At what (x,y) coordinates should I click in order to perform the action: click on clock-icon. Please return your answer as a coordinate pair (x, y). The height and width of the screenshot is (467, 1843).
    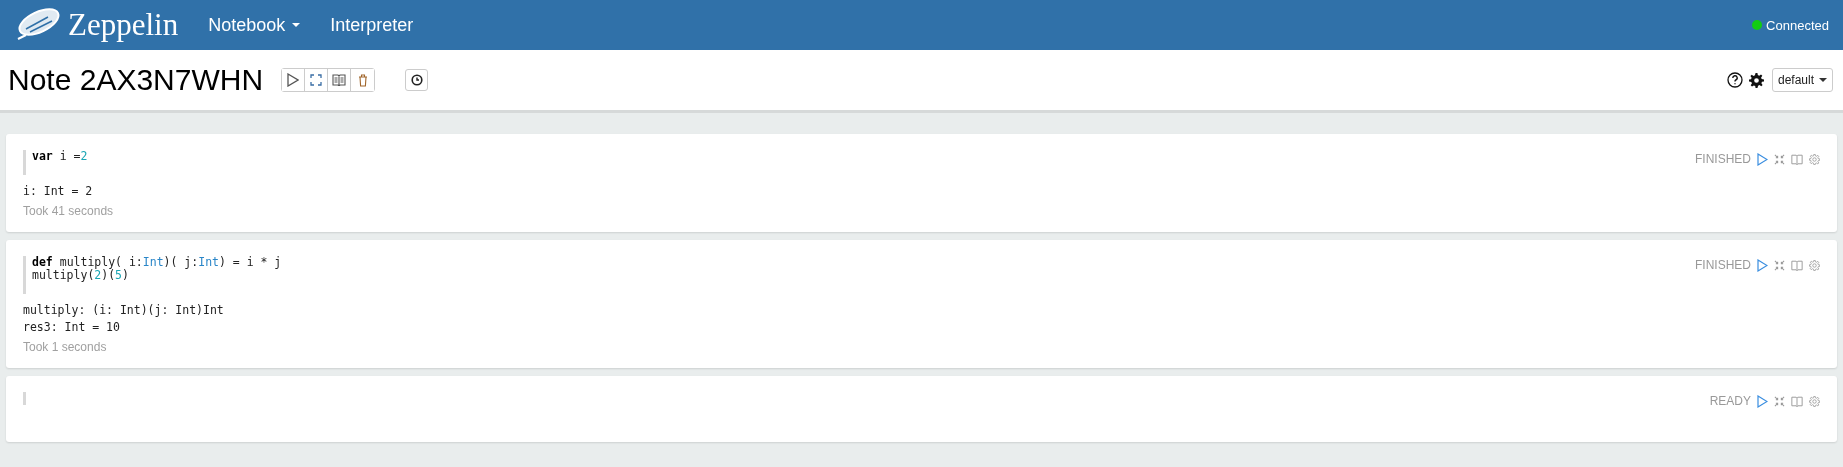
    Looking at the image, I should click on (416, 80).